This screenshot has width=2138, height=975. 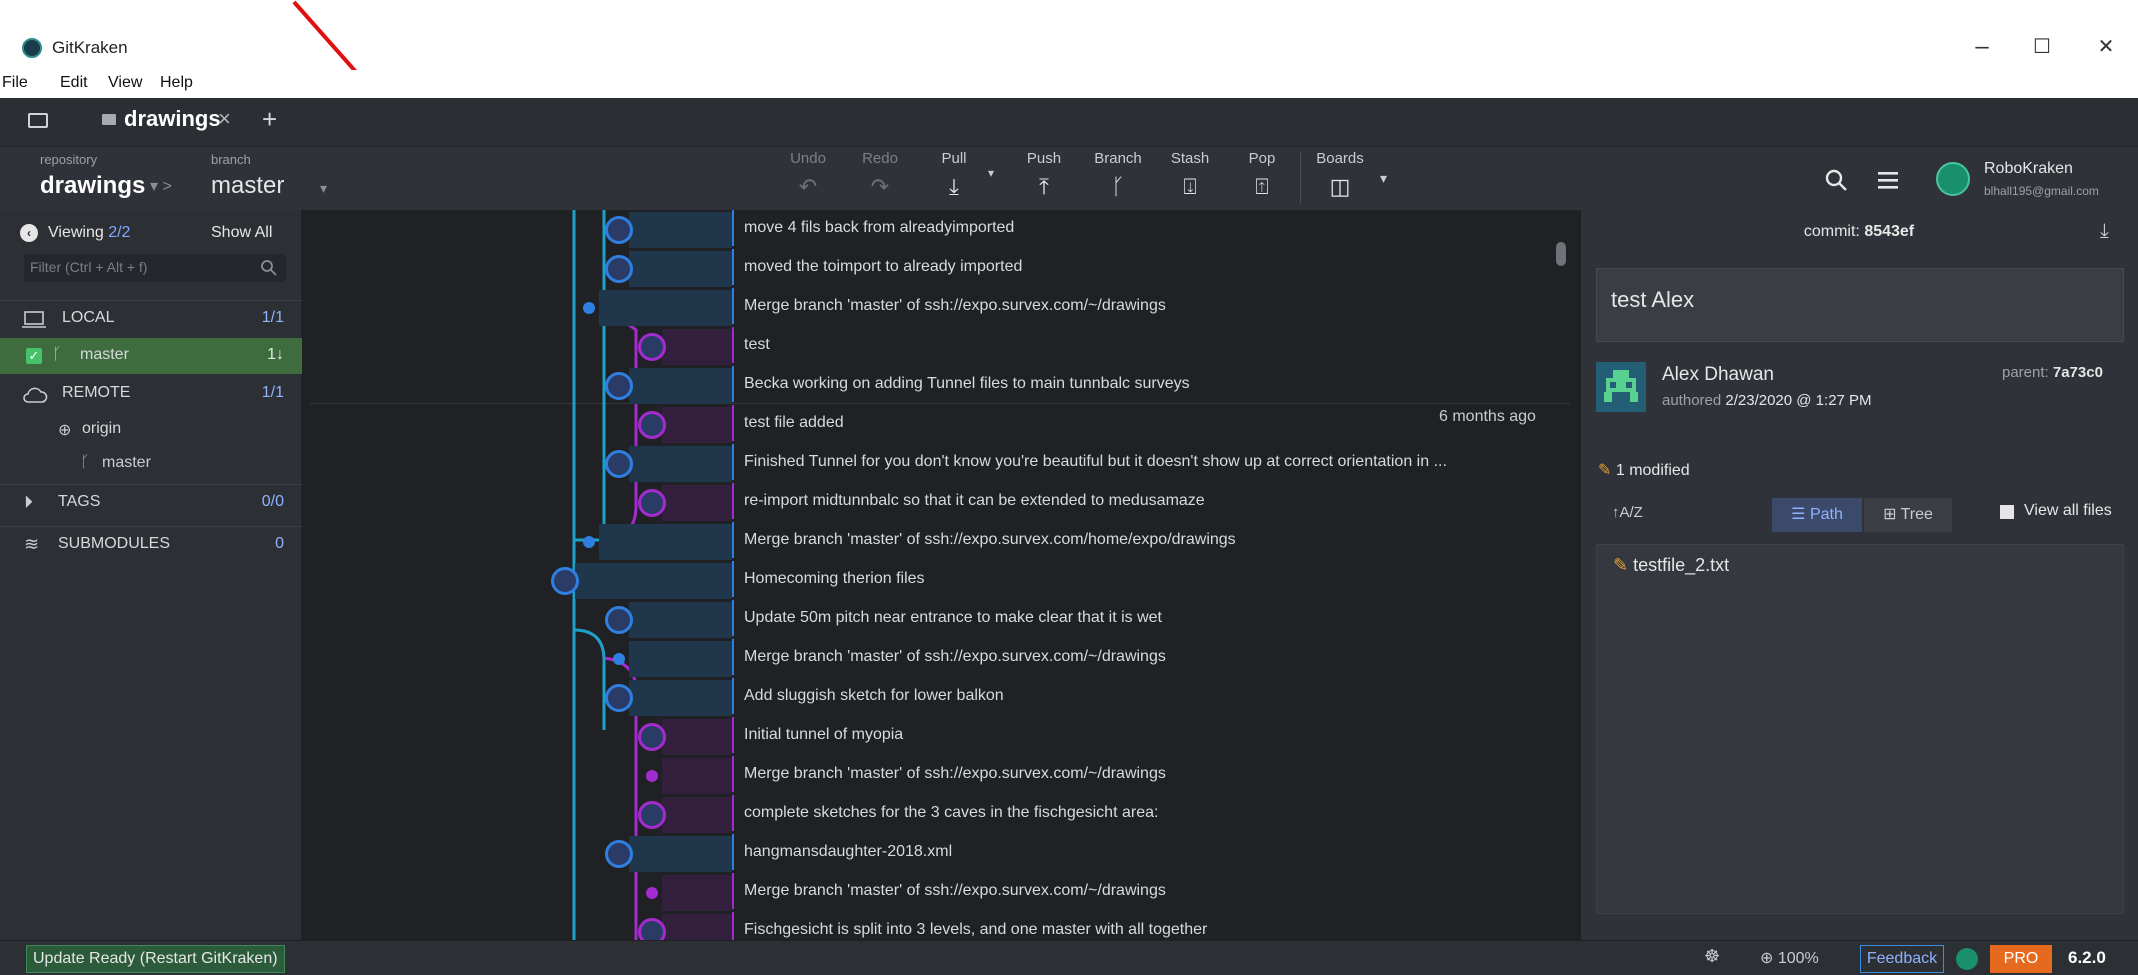 I want to click on commit-time: 6 months ago, so click(x=1487, y=416).